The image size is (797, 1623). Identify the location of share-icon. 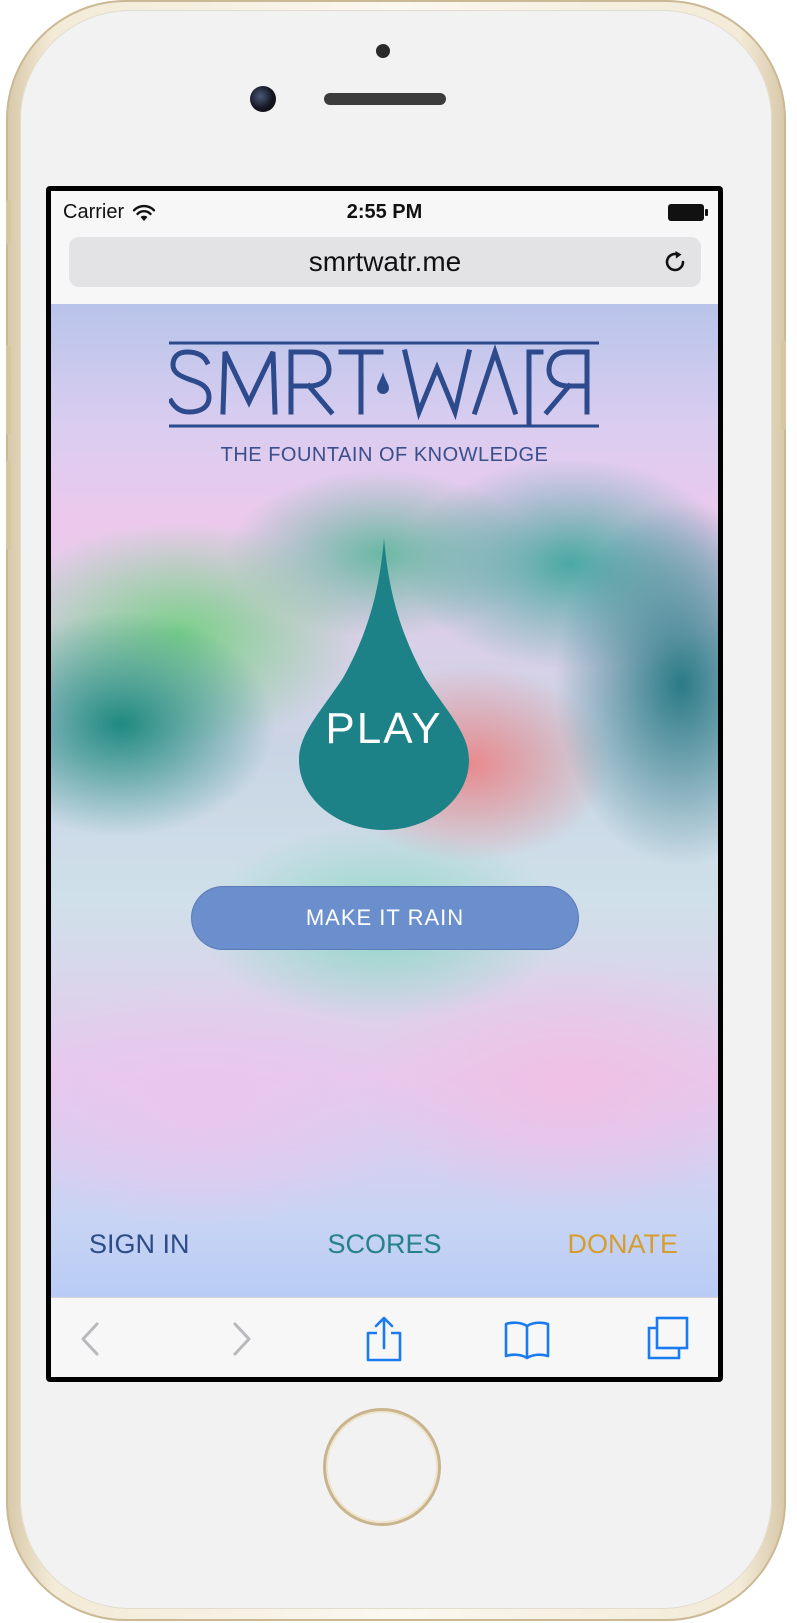
(384, 1339).